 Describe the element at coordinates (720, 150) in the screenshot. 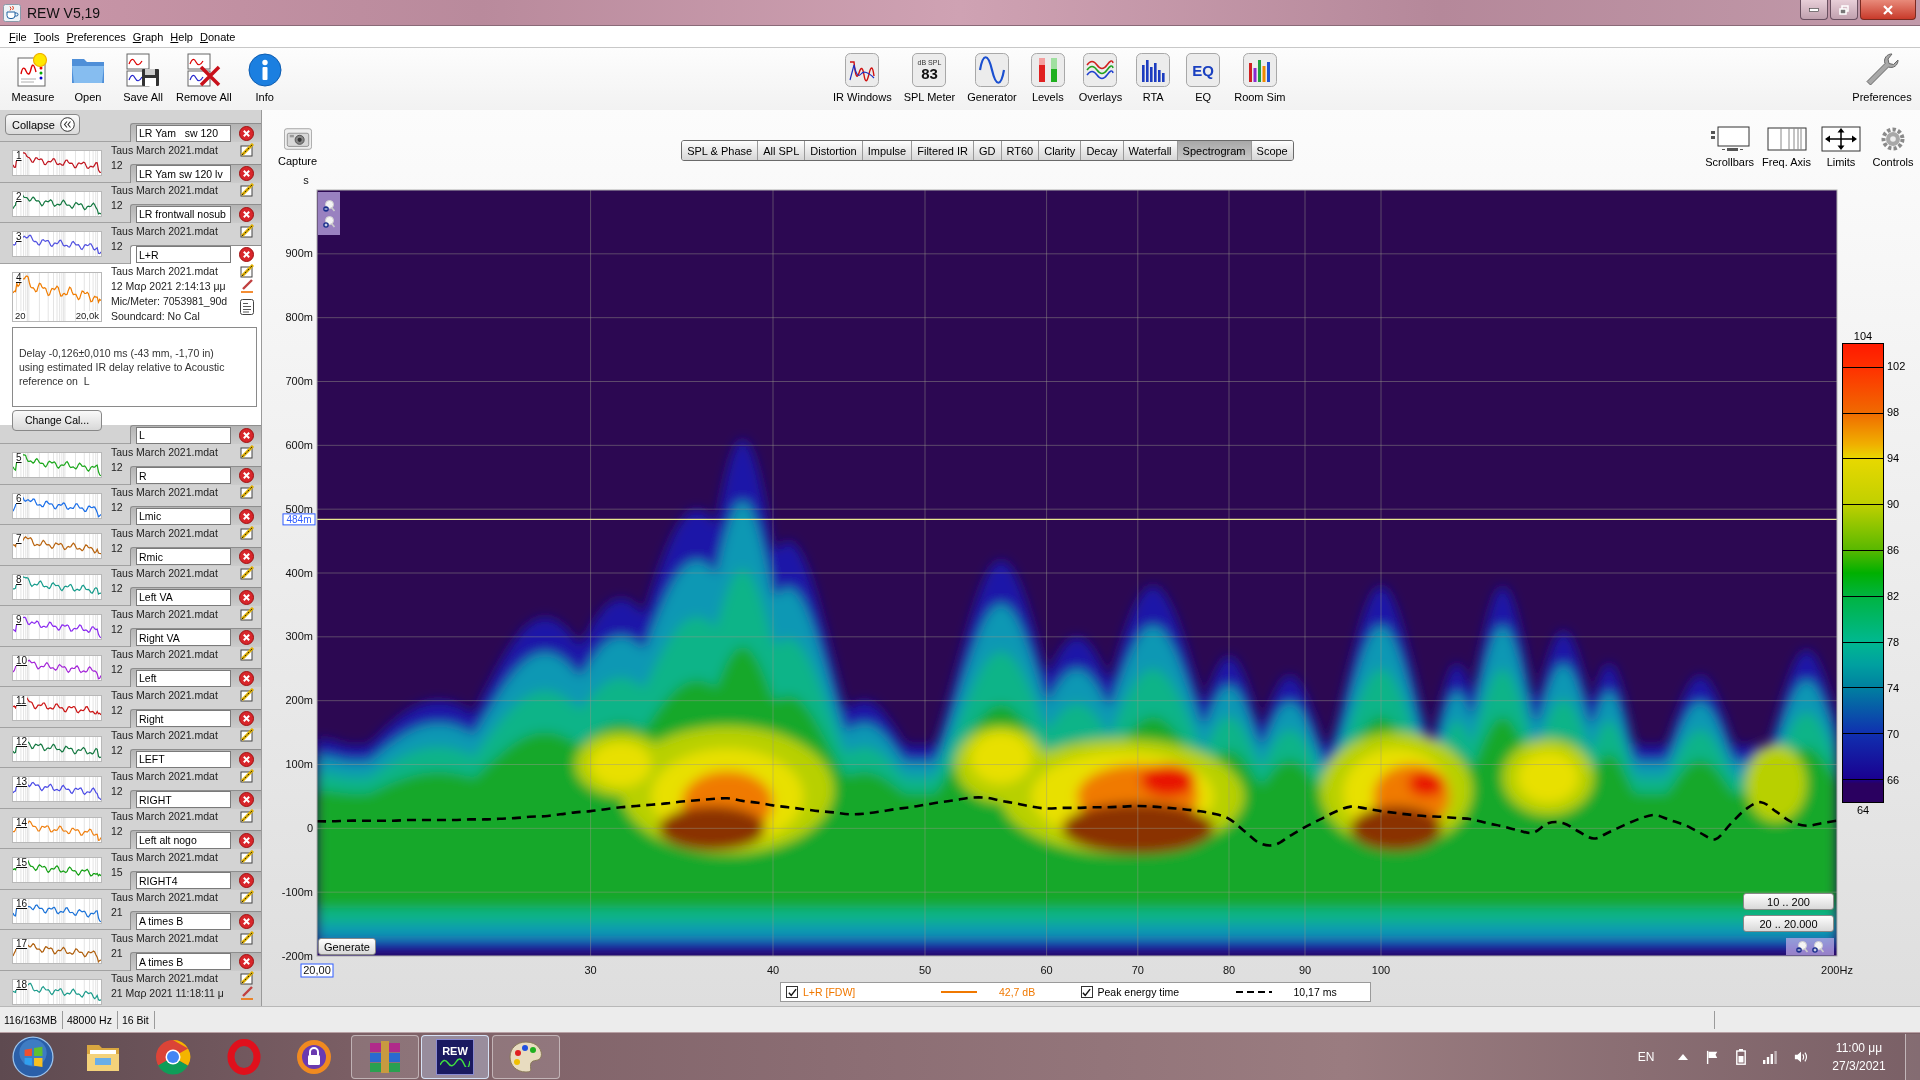

I see `graph-tab: SPL & Phase` at that location.